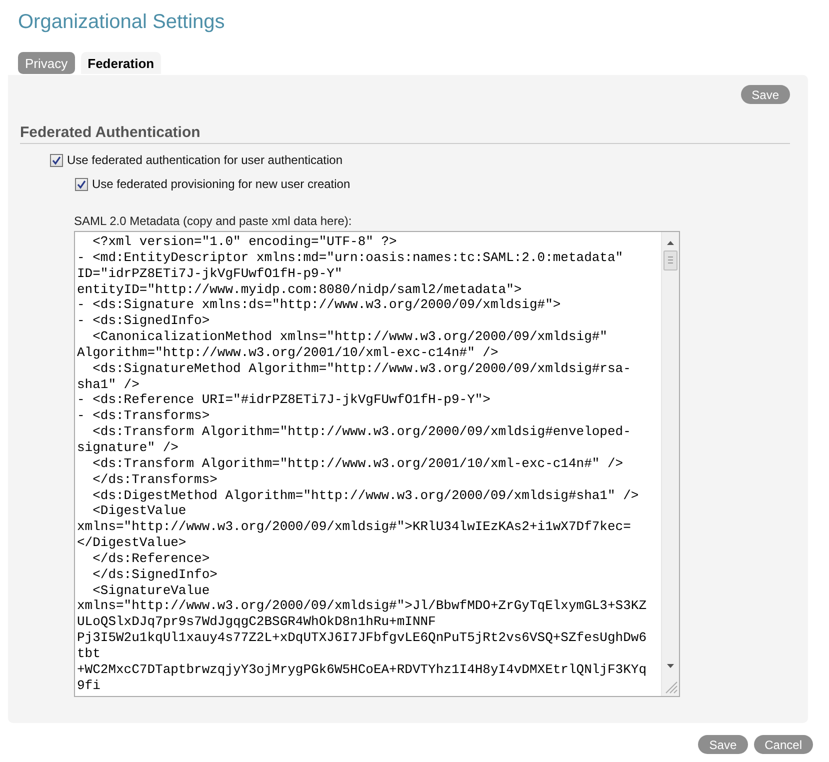 The image size is (829, 762). I want to click on checkbox-label: Use federated provisioning for new user creation, so click(221, 184).